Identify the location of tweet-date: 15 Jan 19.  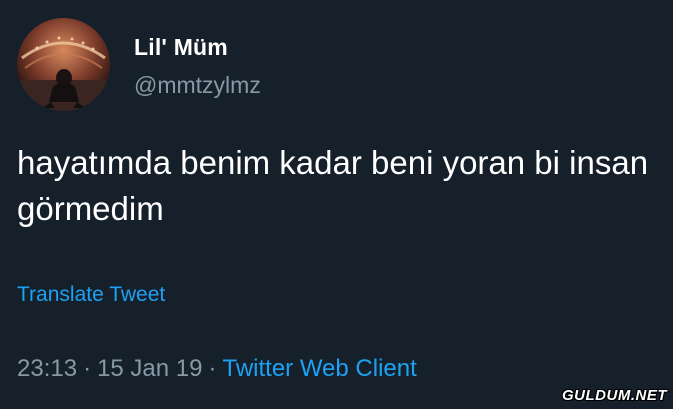
(149, 368).